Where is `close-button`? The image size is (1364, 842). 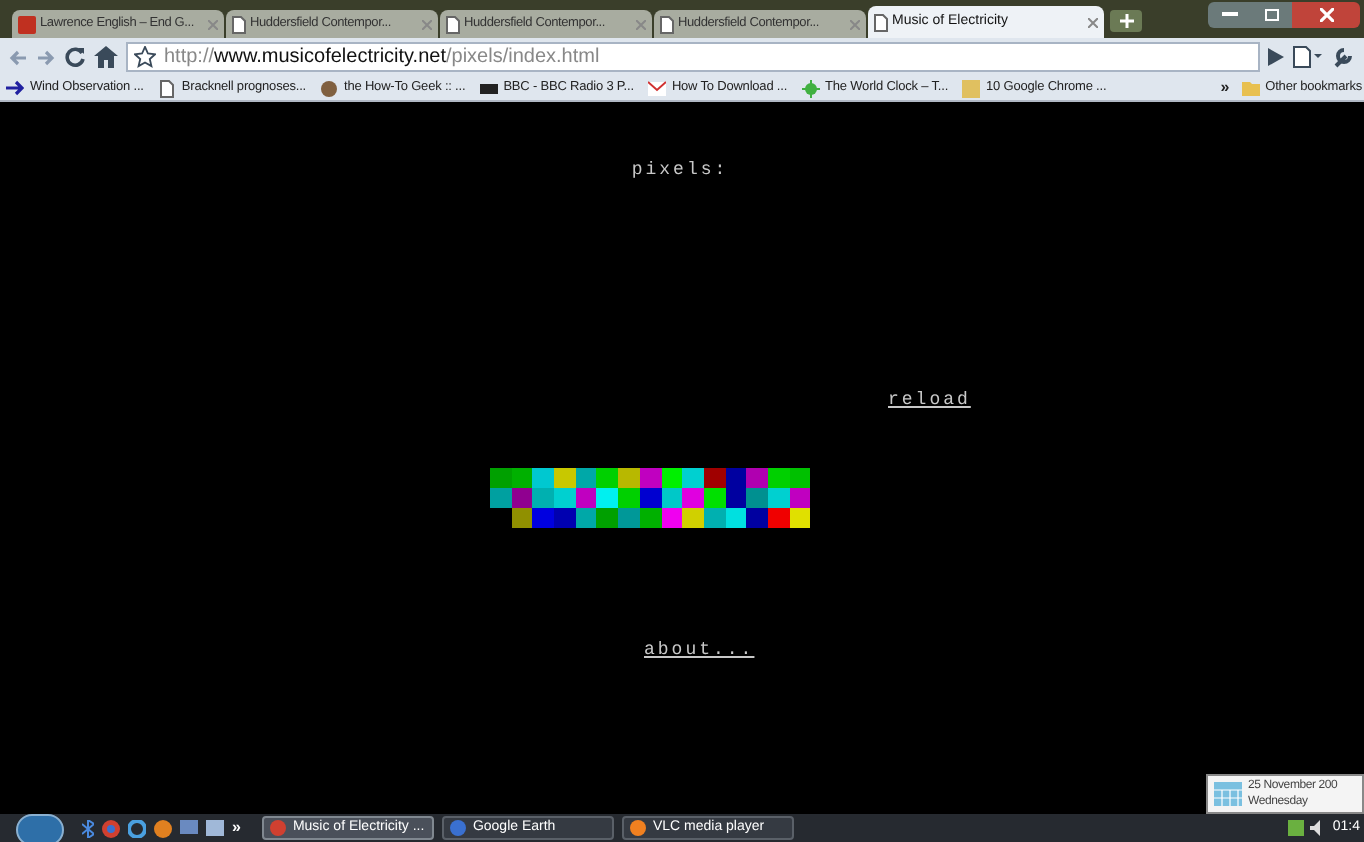 close-button is located at coordinates (1326, 15).